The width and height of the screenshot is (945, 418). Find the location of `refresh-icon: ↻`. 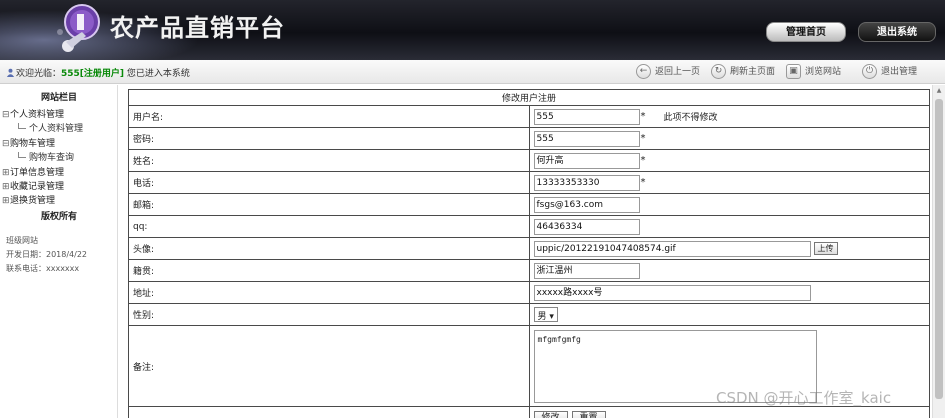

refresh-icon: ↻ is located at coordinates (718, 71).